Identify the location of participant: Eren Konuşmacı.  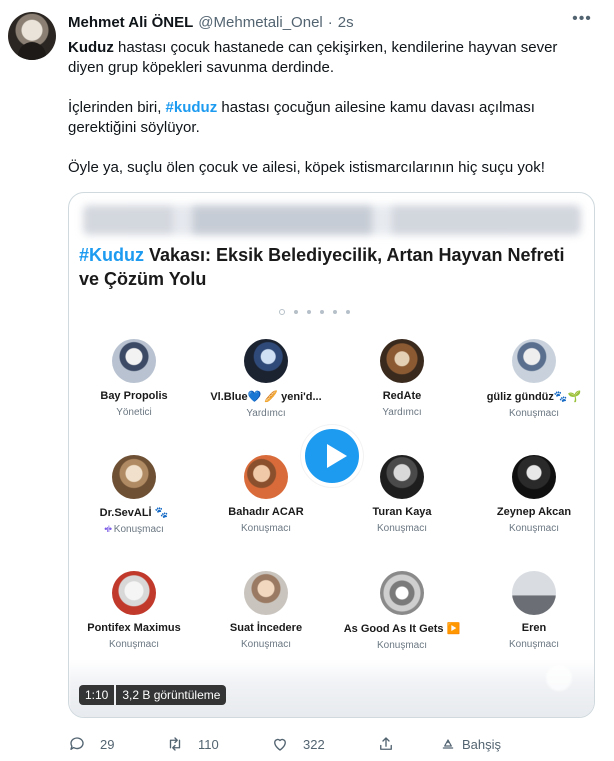
(531, 610).